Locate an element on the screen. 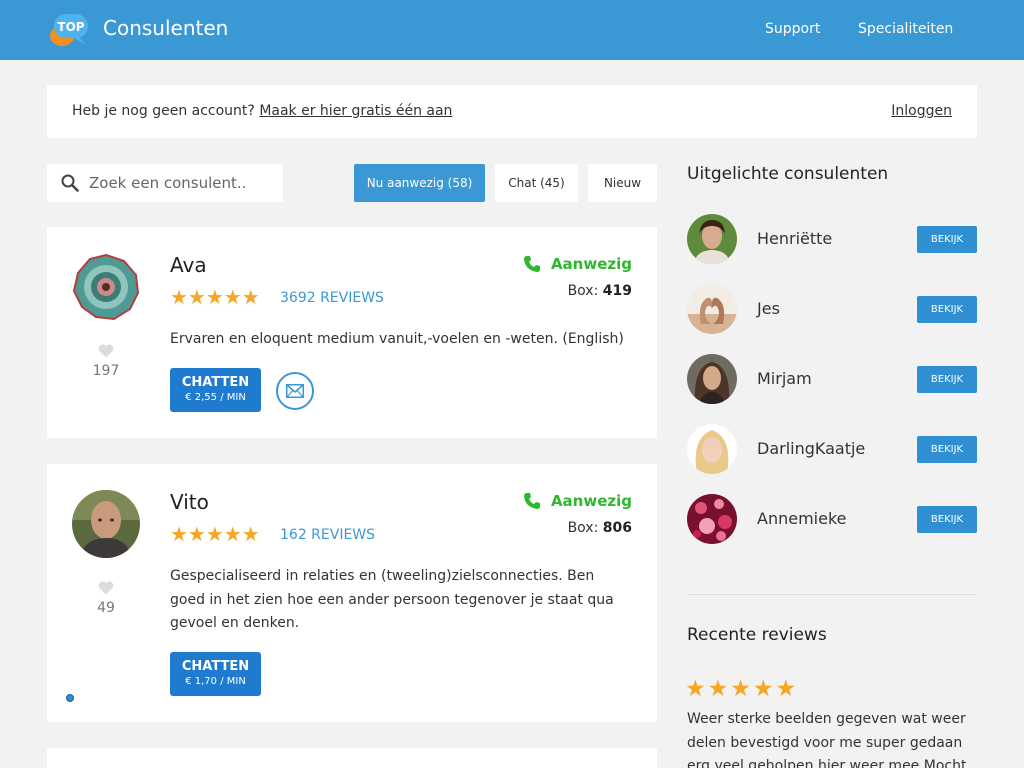  search-box is located at coordinates (165, 183).